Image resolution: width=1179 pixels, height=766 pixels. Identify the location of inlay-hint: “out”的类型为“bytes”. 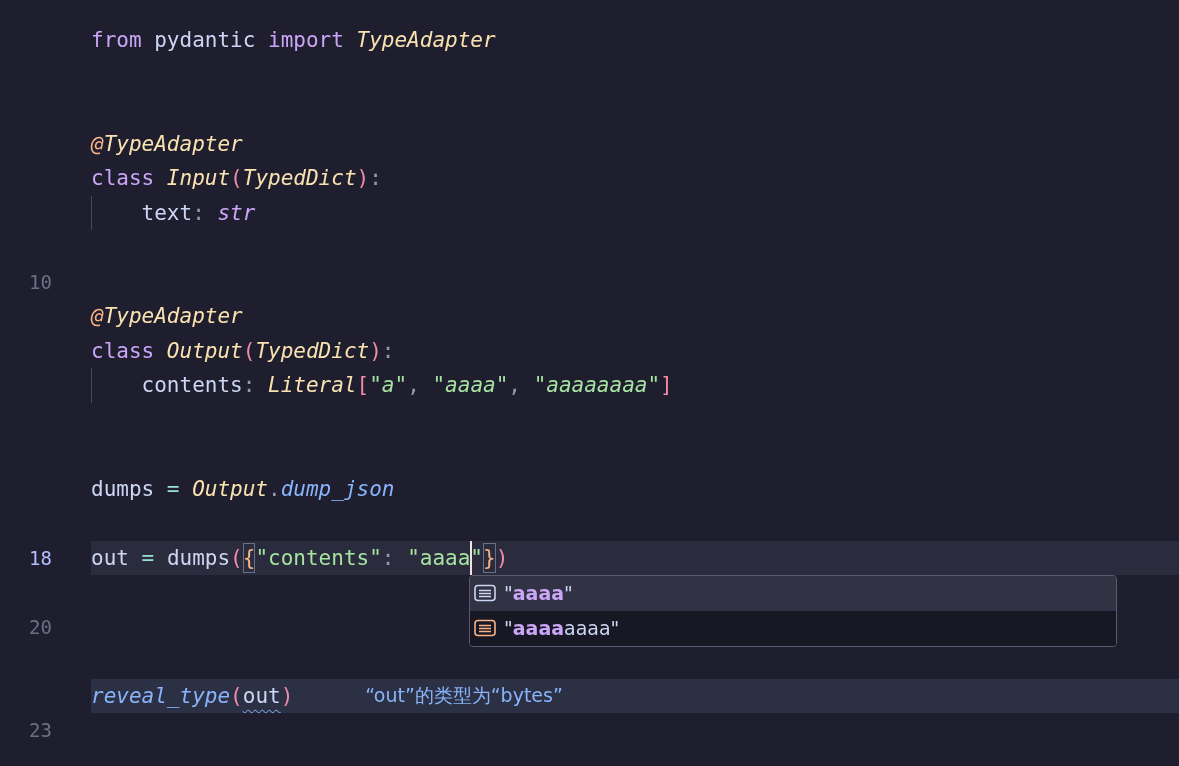
(464, 695).